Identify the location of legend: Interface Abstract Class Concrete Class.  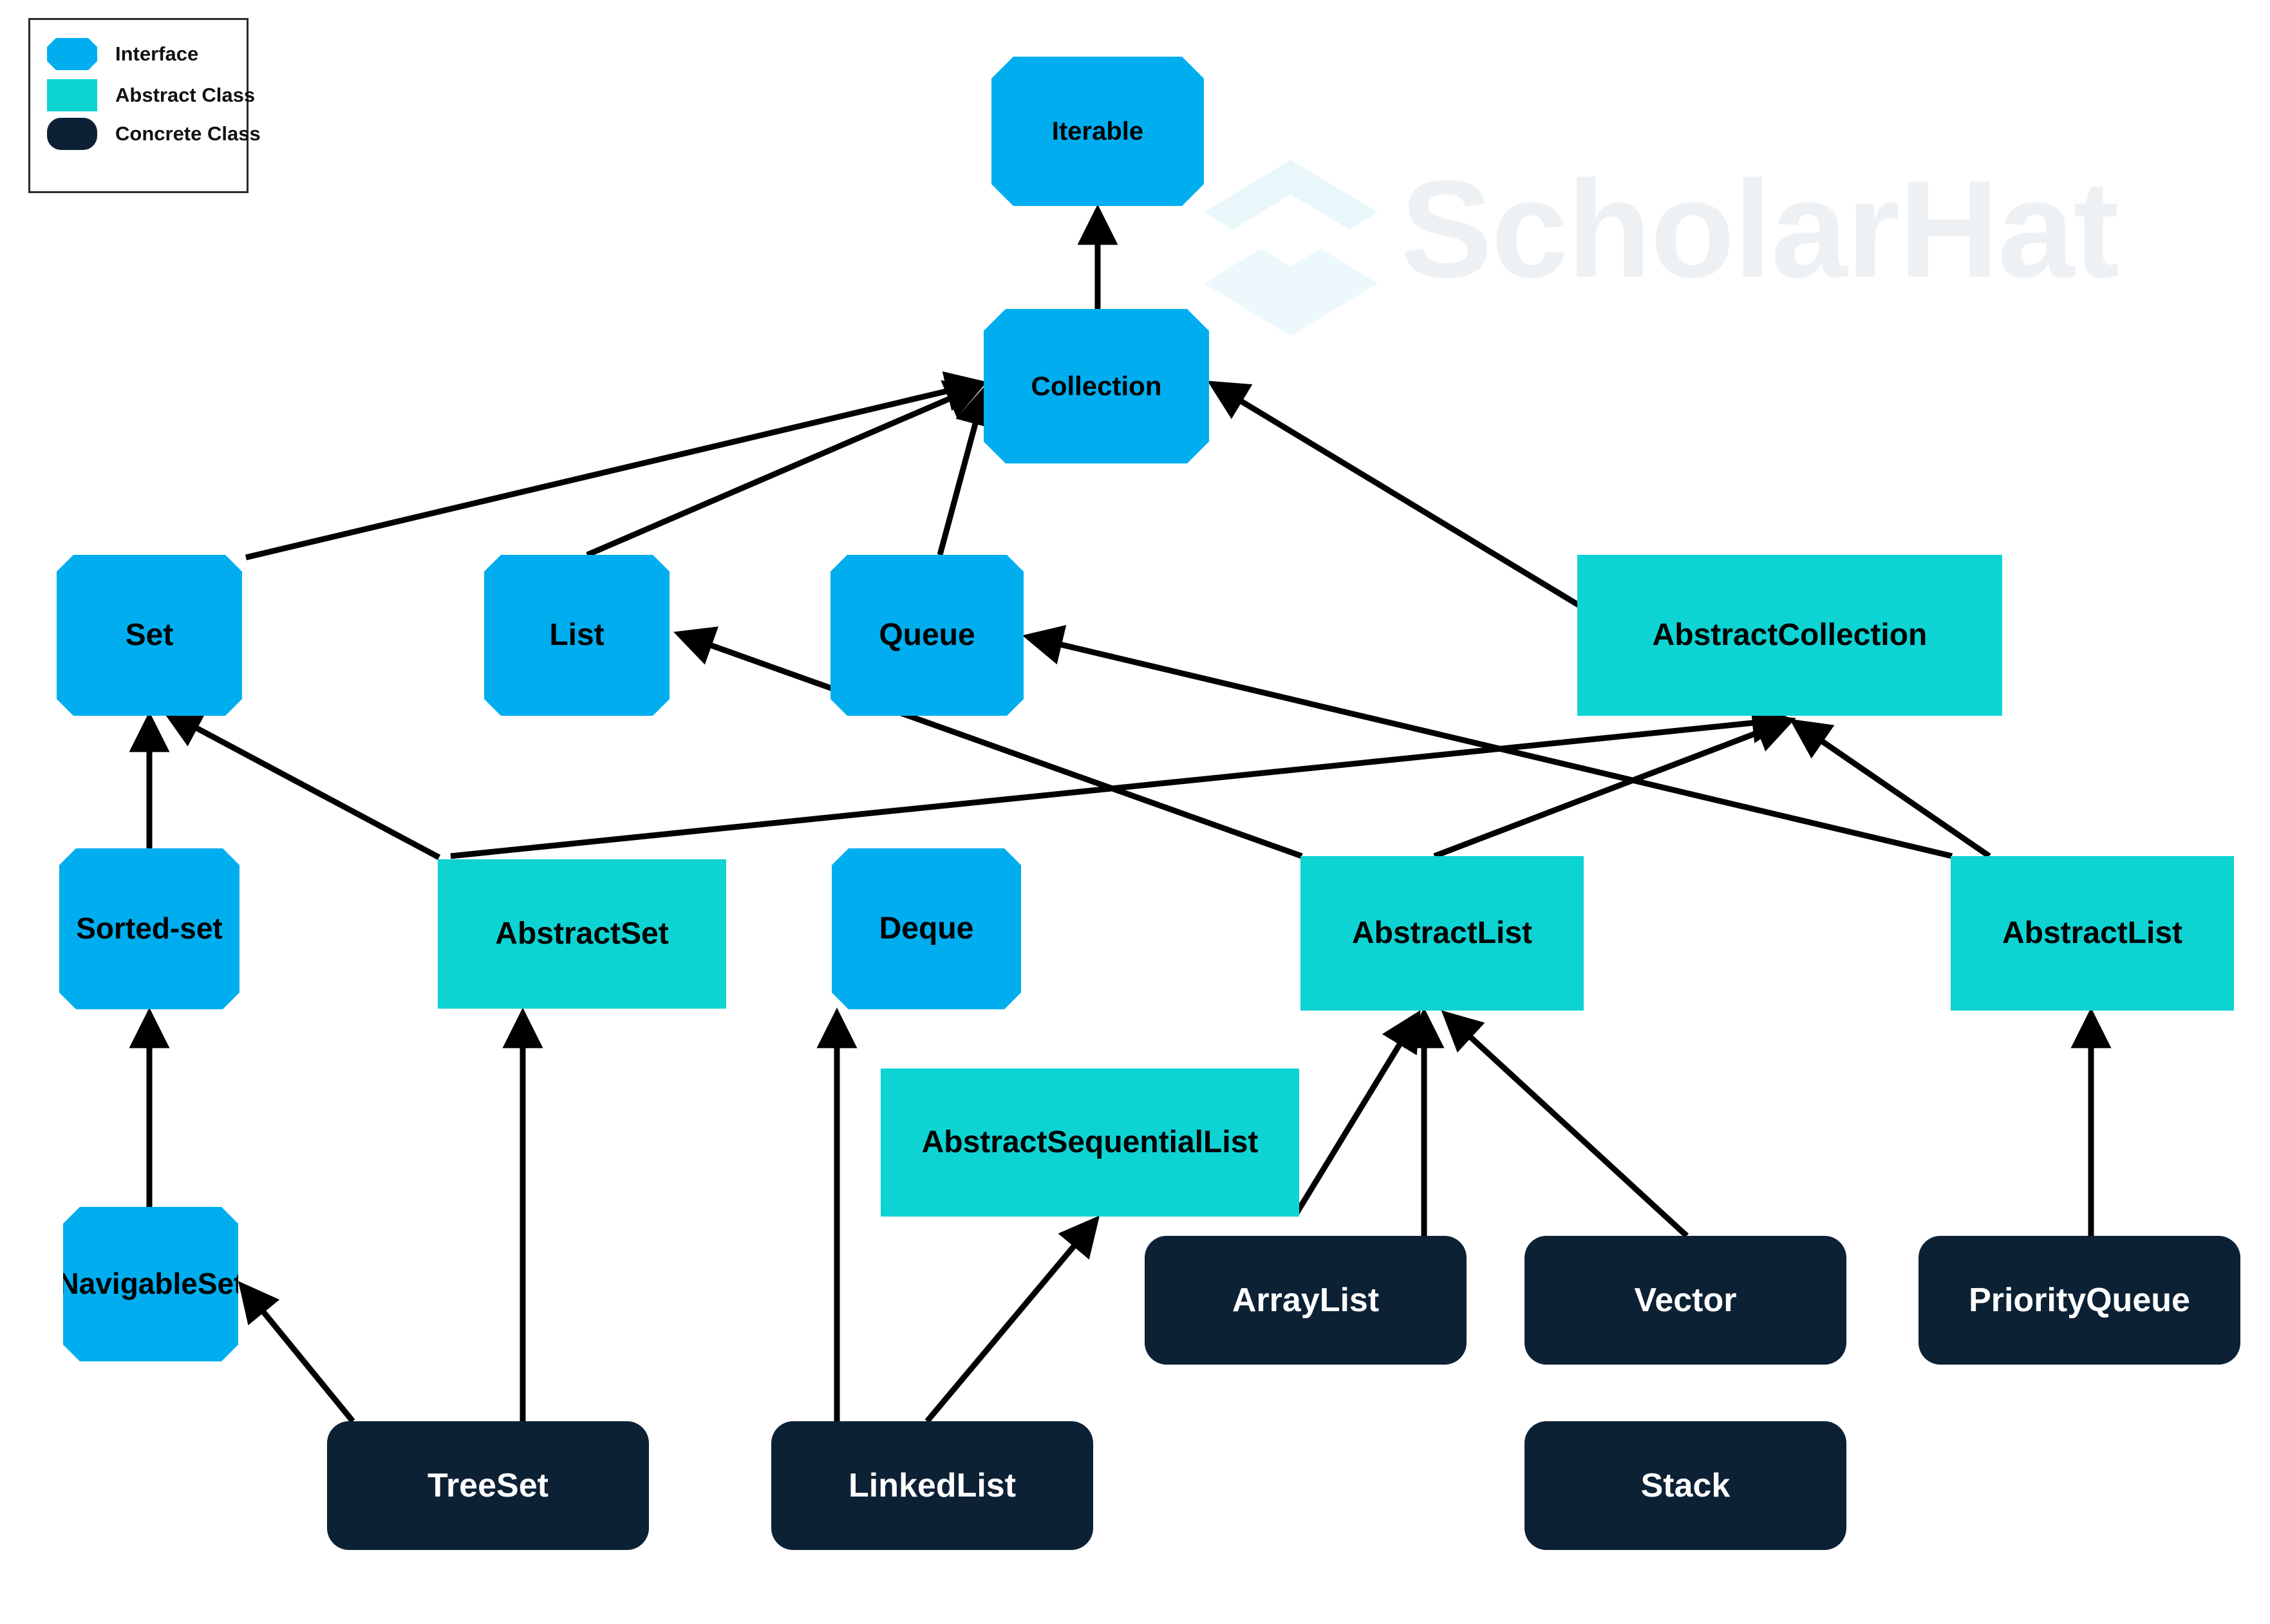
(144, 105).